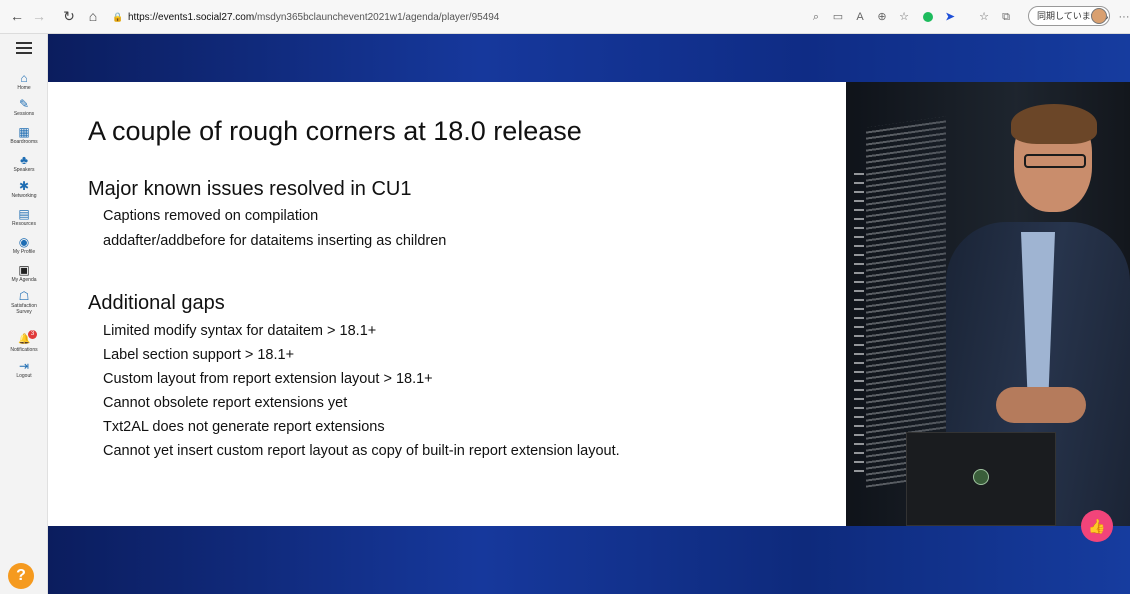  What do you see at coordinates (24, 350) in the screenshot?
I see `sidebar-item-label: Notifications` at bounding box center [24, 350].